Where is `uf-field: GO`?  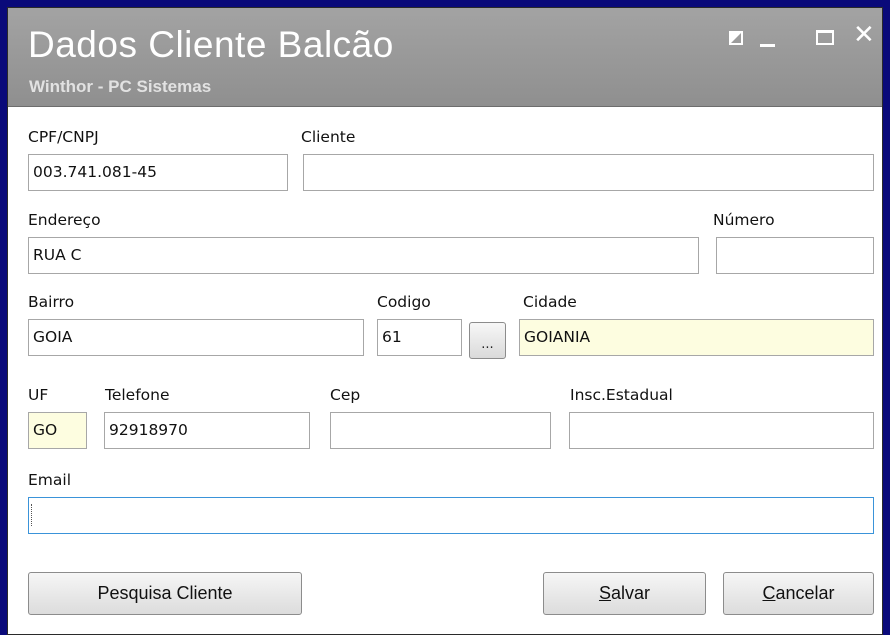 uf-field: GO is located at coordinates (57, 430).